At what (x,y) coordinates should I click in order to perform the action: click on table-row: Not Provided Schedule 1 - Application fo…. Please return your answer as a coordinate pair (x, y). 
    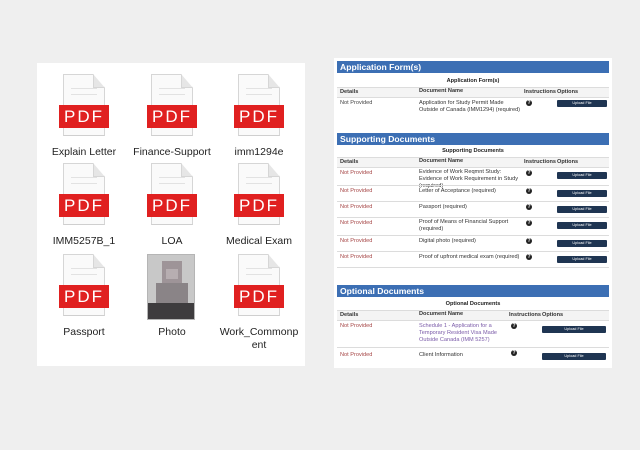
    Looking at the image, I should click on (473, 333).